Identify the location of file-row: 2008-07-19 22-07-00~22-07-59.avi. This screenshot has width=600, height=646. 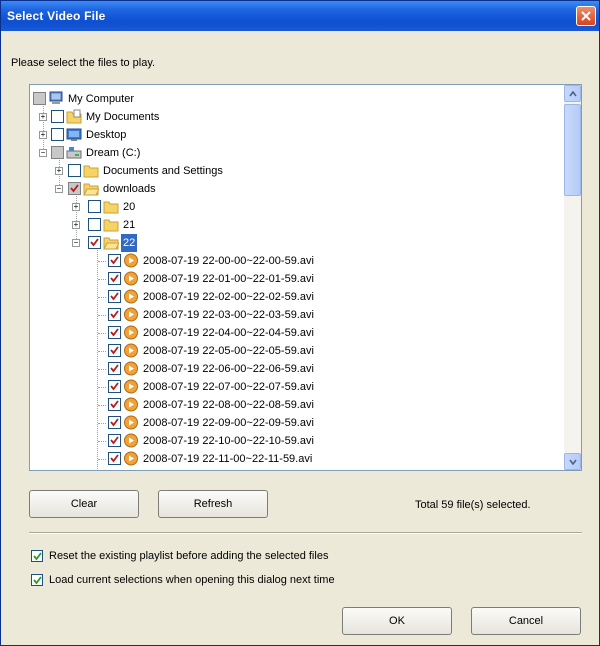
(290, 387).